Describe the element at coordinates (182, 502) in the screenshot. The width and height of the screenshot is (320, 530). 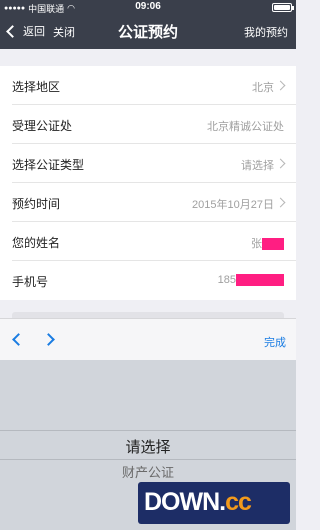
I see `watermark-main: DOWN` at that location.